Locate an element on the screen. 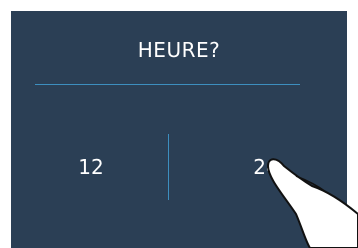 Image resolution: width=358 pixels, height=248 pixels. title-divider is located at coordinates (167, 84).